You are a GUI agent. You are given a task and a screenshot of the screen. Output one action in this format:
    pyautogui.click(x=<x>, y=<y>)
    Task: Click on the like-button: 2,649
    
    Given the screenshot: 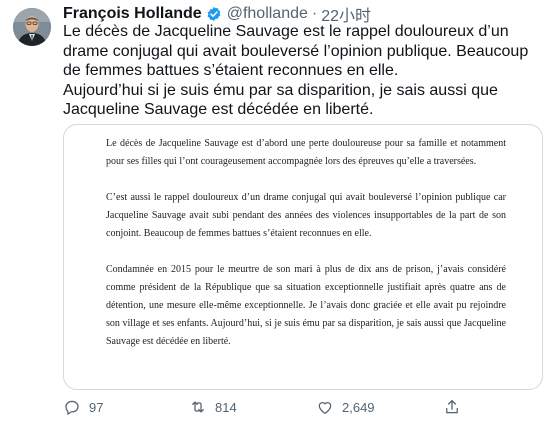 What is the action you would take?
    pyautogui.click(x=345, y=407)
    